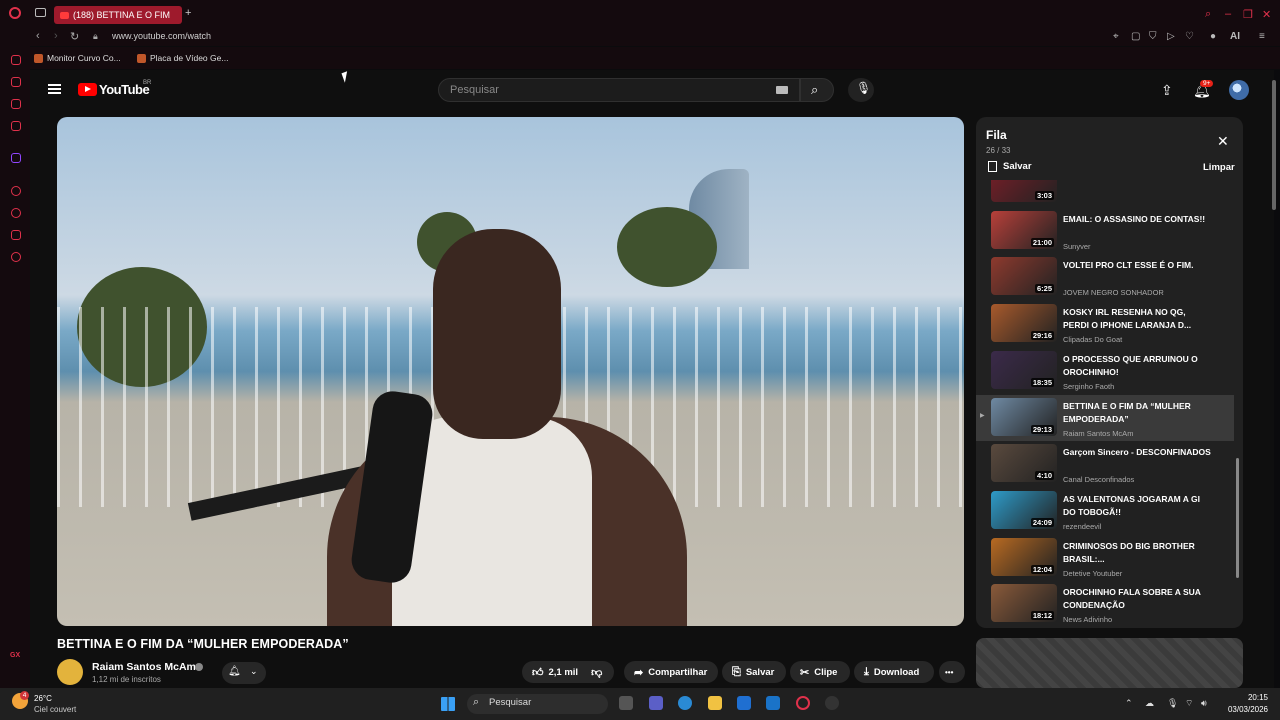 Image resolution: width=1280 pixels, height=720 pixels. Describe the element at coordinates (15, 13) in the screenshot. I see `opera-logo-icon` at that location.